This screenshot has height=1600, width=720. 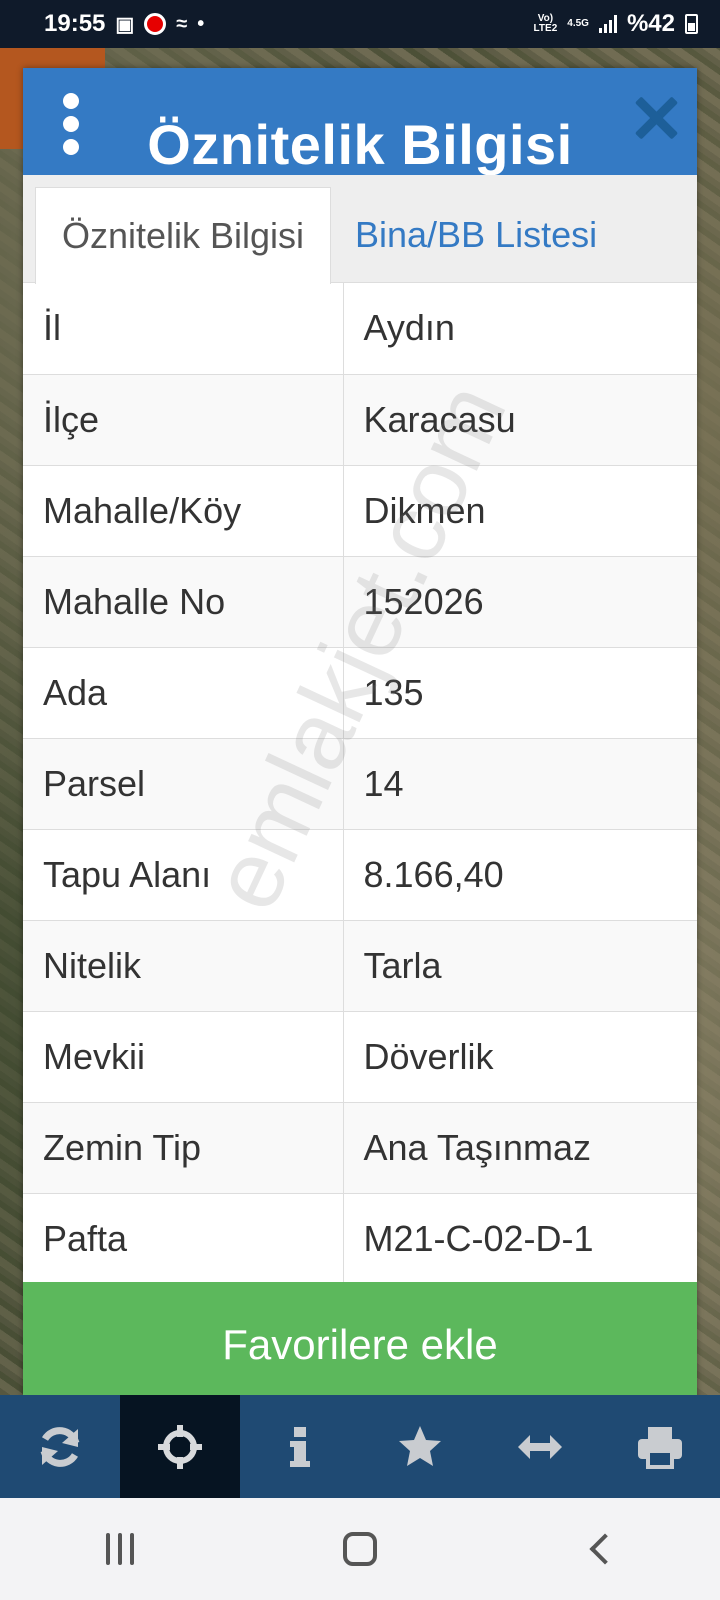 I want to click on clock: 19:55, so click(x=75, y=23).